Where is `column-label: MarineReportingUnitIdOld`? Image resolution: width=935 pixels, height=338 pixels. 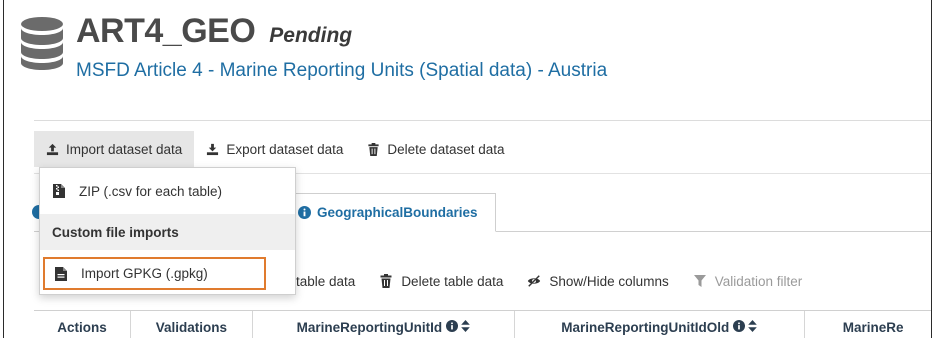 column-label: MarineReportingUnitIdOld is located at coordinates (645, 327).